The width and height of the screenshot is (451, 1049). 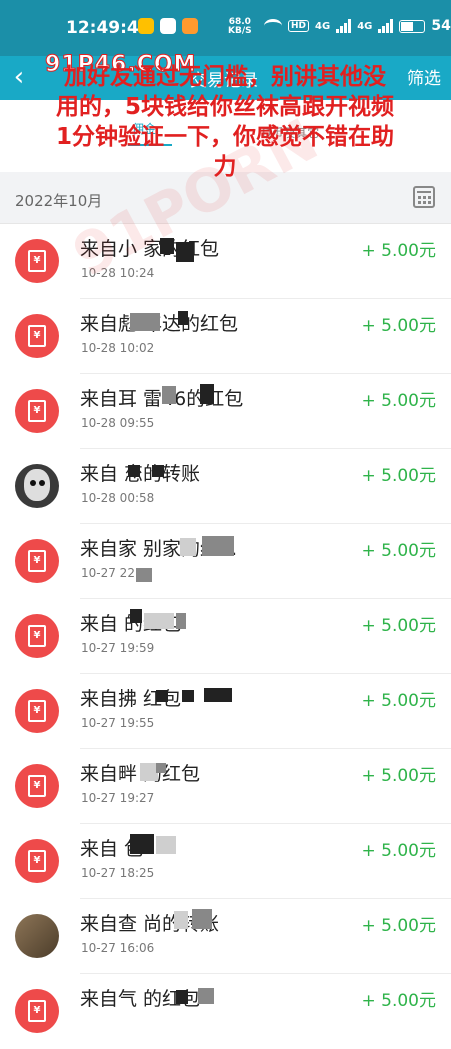 What do you see at coordinates (424, 197) in the screenshot?
I see `calendar-icon` at bounding box center [424, 197].